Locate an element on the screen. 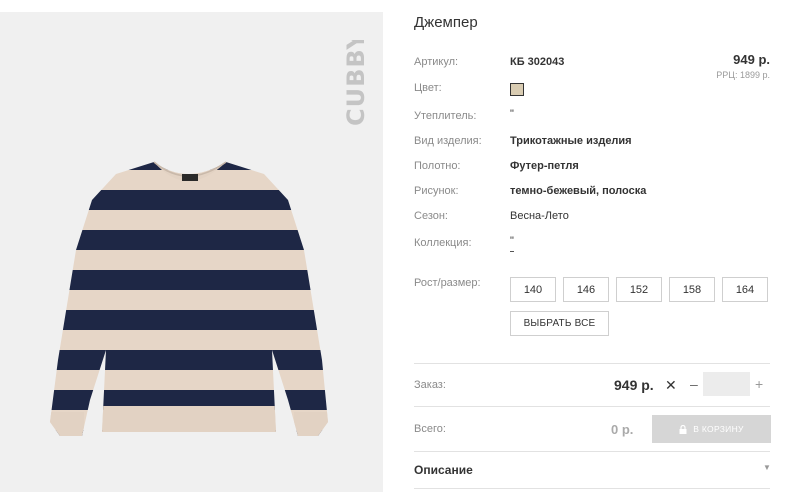 This screenshot has height=492, width=800. article-value: КБ 302043 is located at coordinates (537, 62).